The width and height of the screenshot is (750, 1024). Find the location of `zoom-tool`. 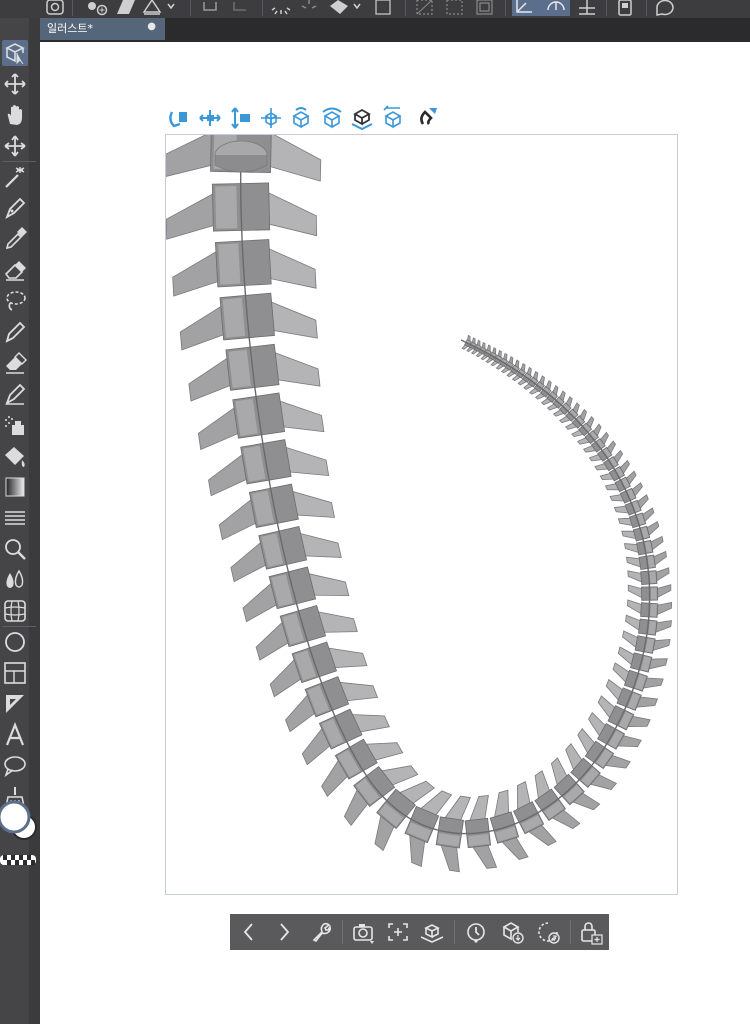

zoom-tool is located at coordinates (15, 549).